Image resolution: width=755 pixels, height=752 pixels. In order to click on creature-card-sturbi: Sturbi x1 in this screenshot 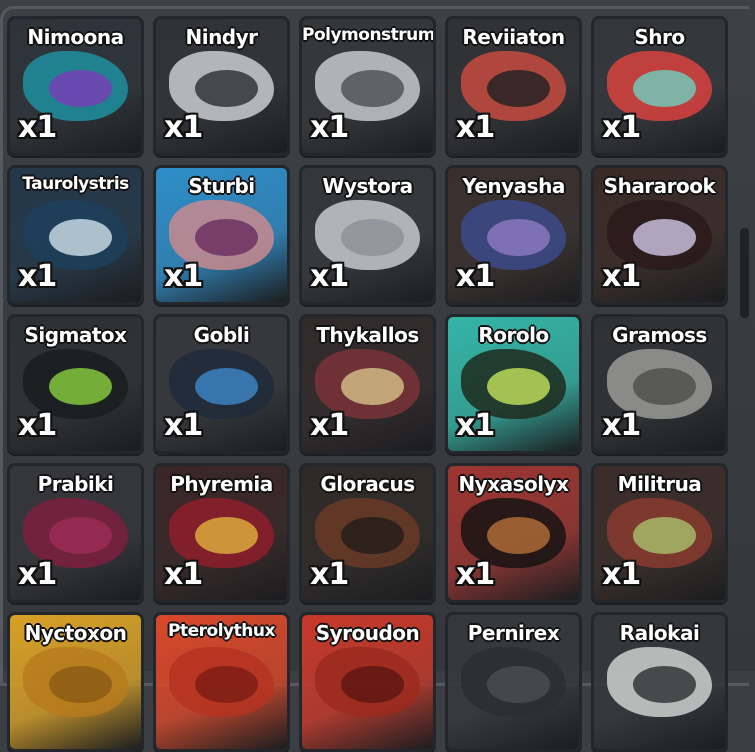, I will do `click(221, 235)`.